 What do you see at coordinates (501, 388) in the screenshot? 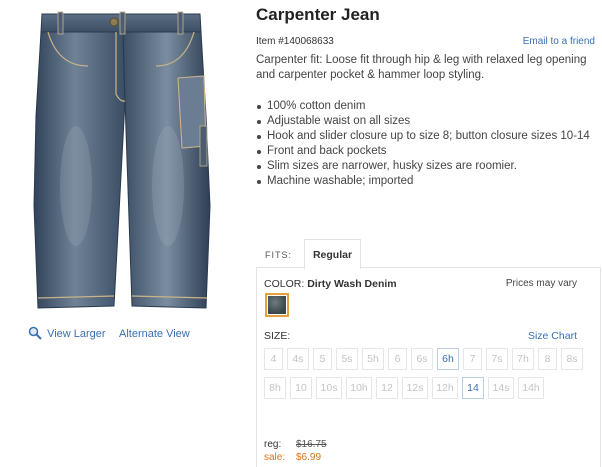
I see `size-option-14s: 14s` at bounding box center [501, 388].